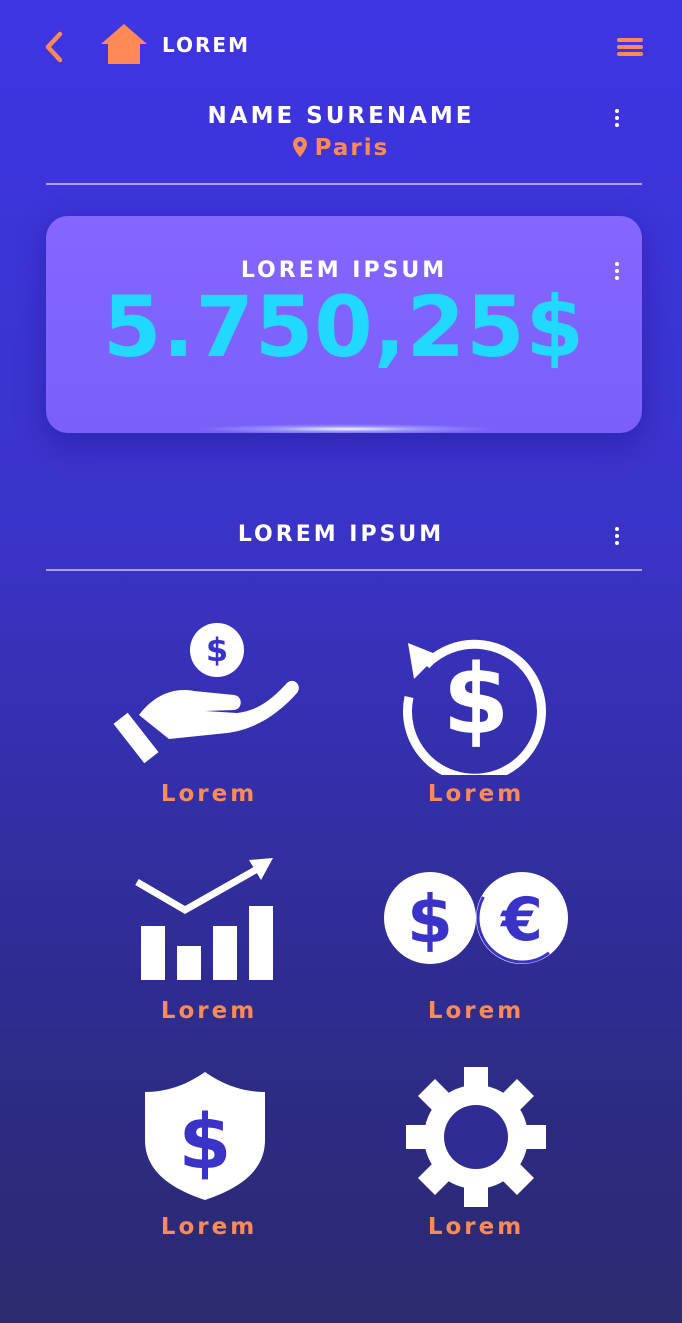 The width and height of the screenshot is (682, 1323). I want to click on card-glow, so click(346, 428).